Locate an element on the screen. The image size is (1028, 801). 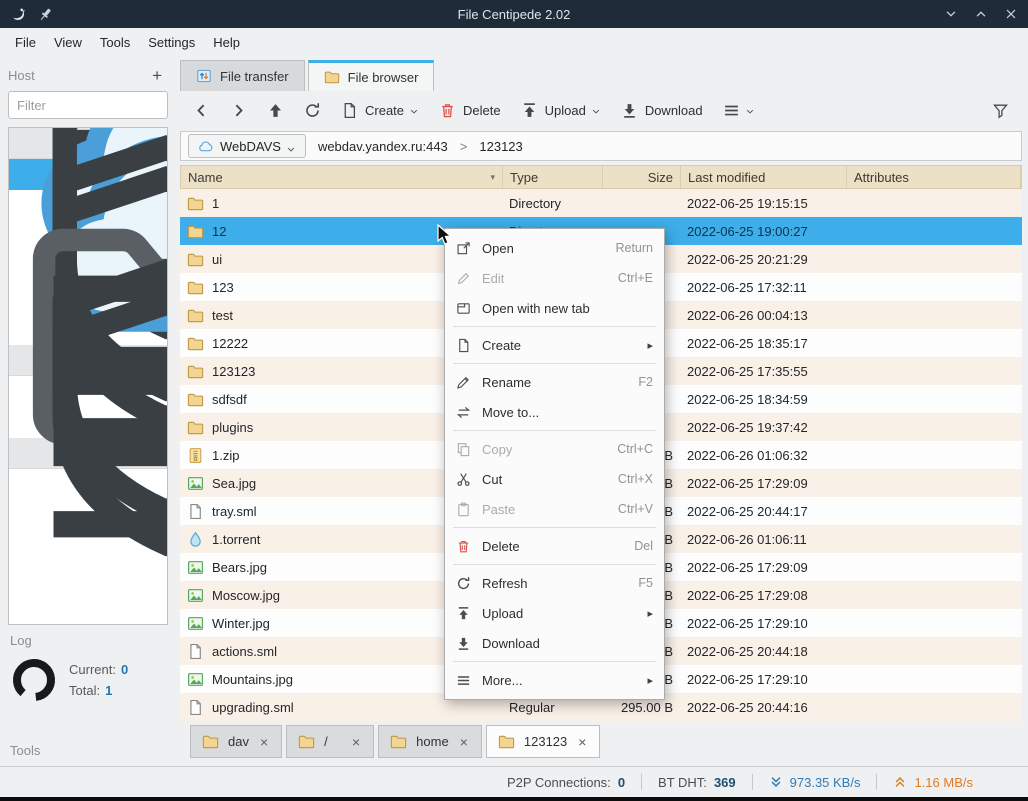
cell-modified: 2022-06-25 20:44:18 is located at coordinates (747, 651).